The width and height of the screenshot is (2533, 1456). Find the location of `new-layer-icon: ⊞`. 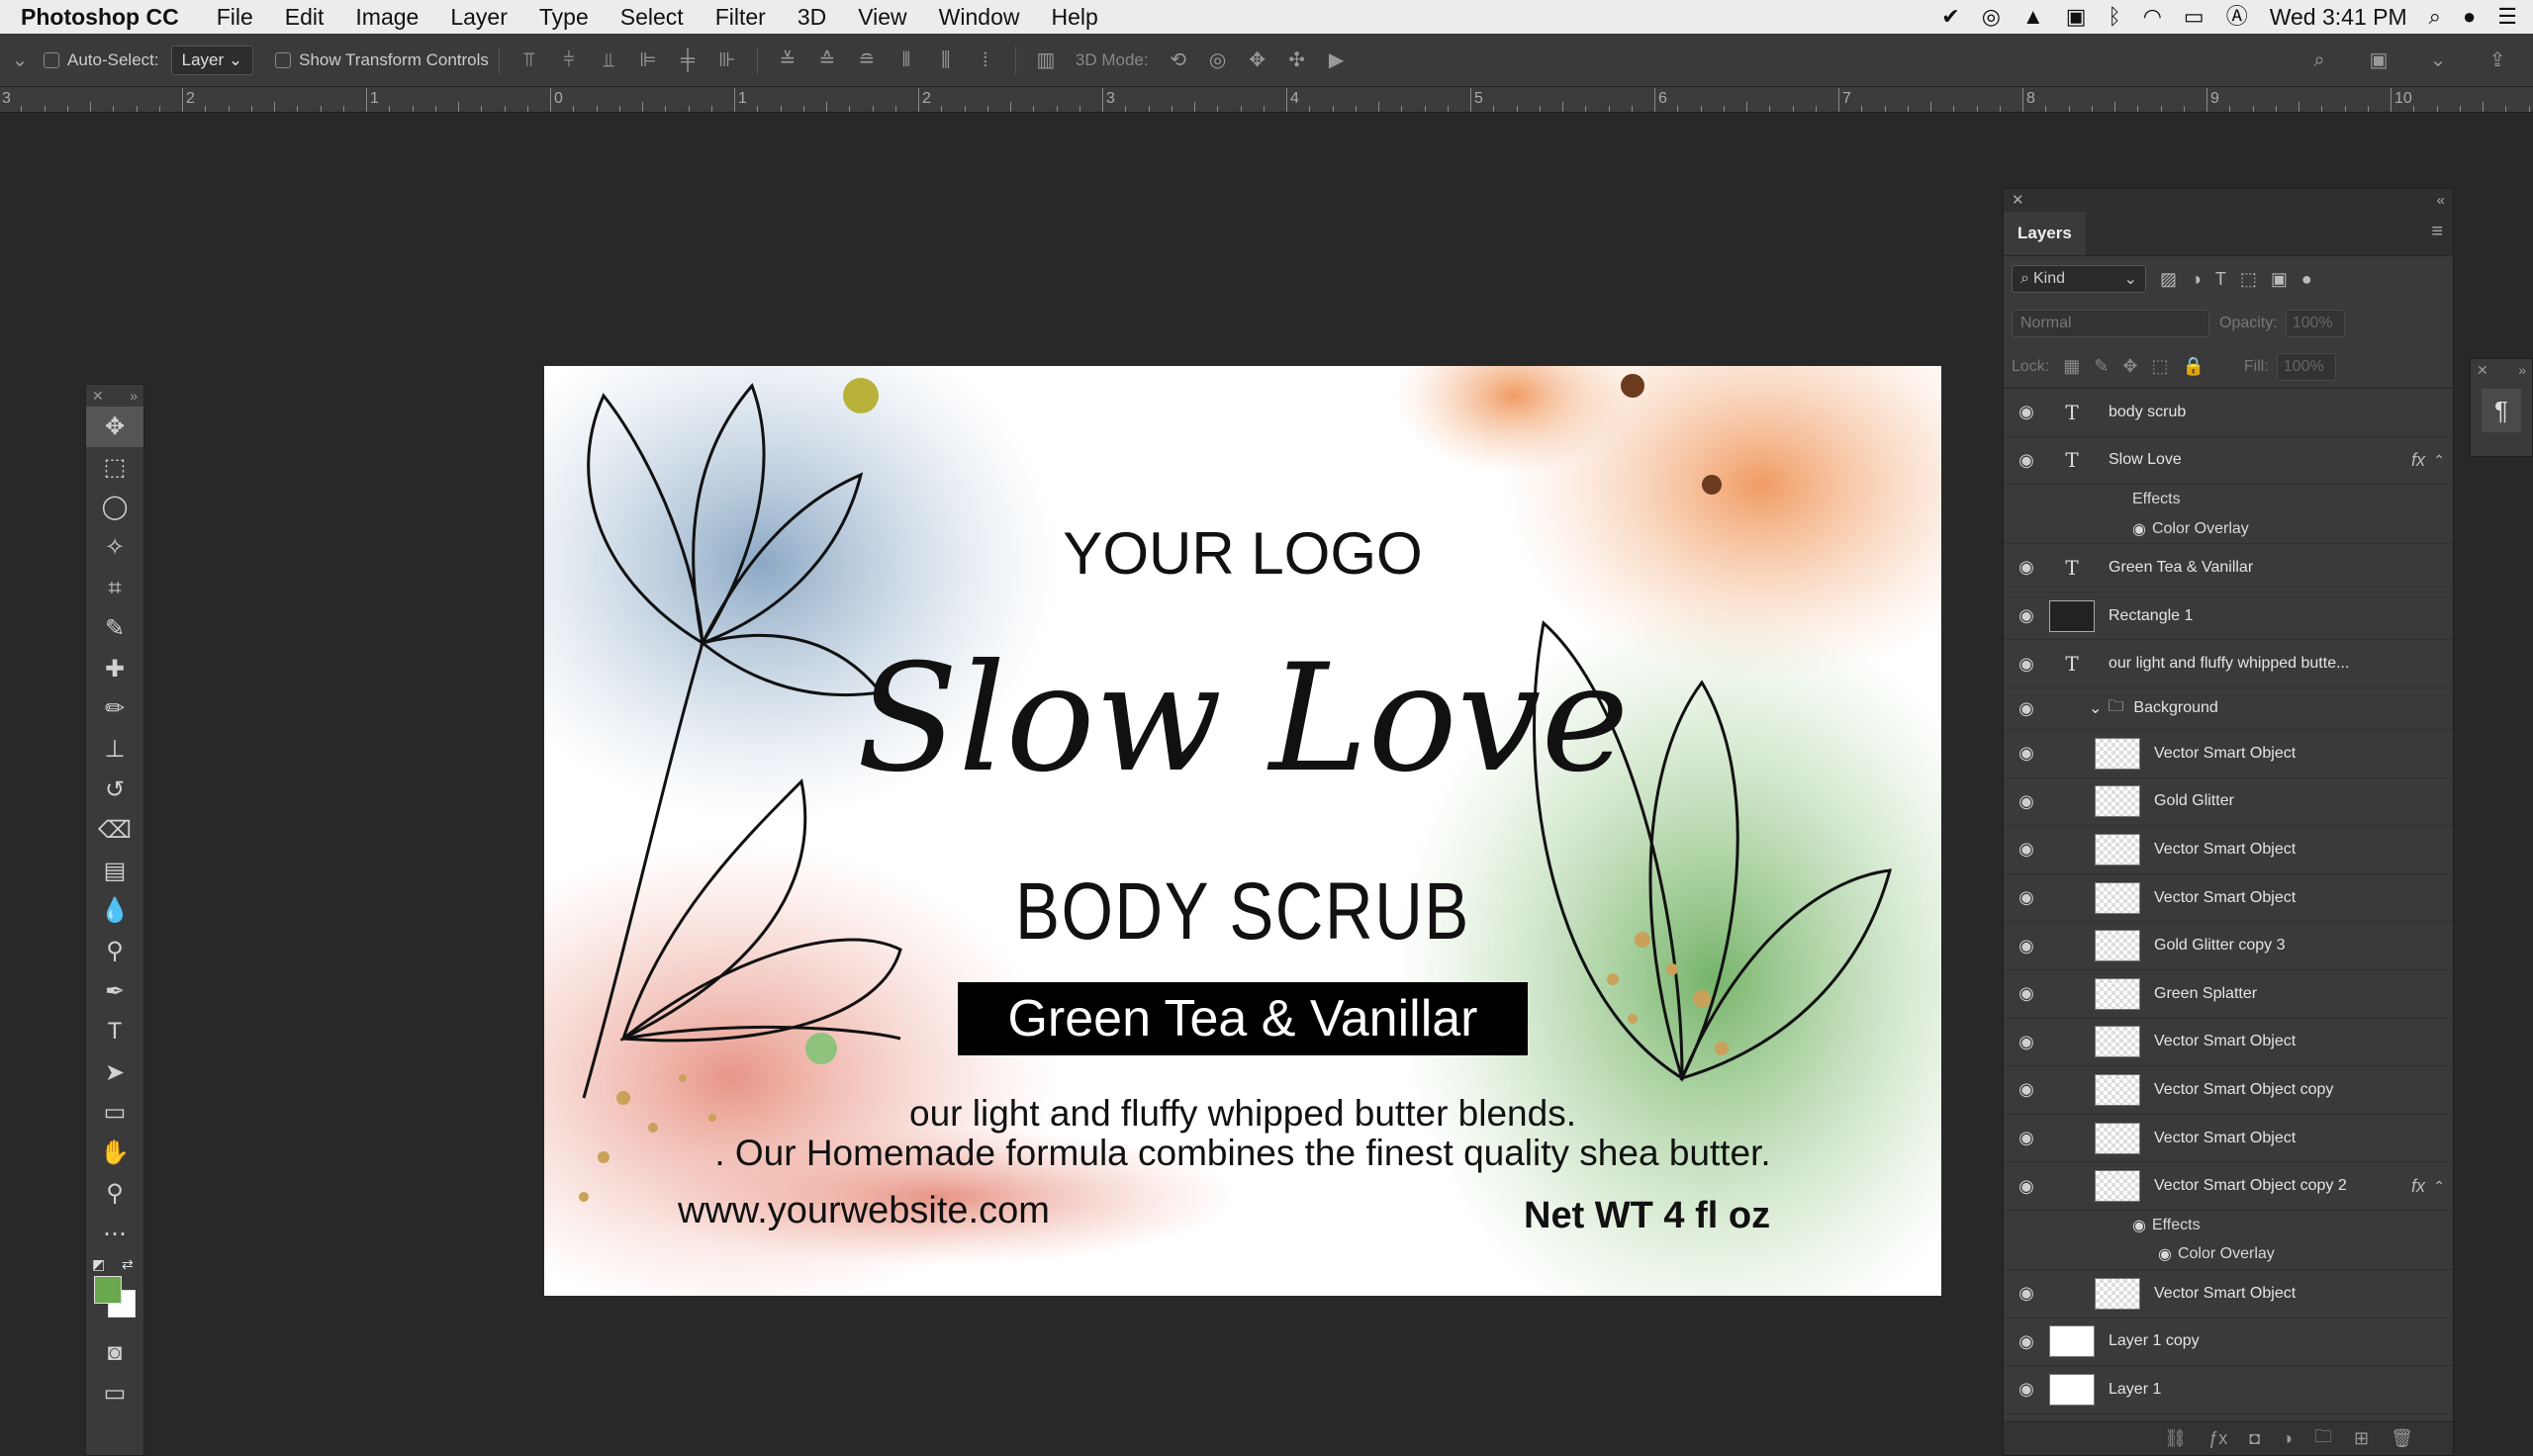

new-layer-icon: ⊞ is located at coordinates (2361, 1438).